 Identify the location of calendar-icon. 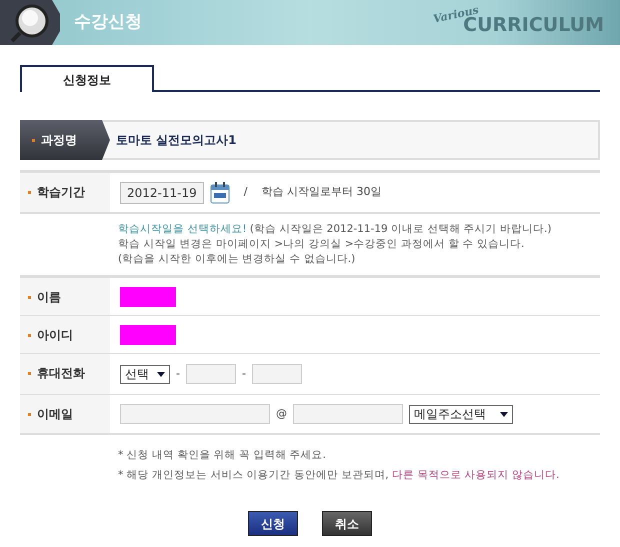
(220, 193).